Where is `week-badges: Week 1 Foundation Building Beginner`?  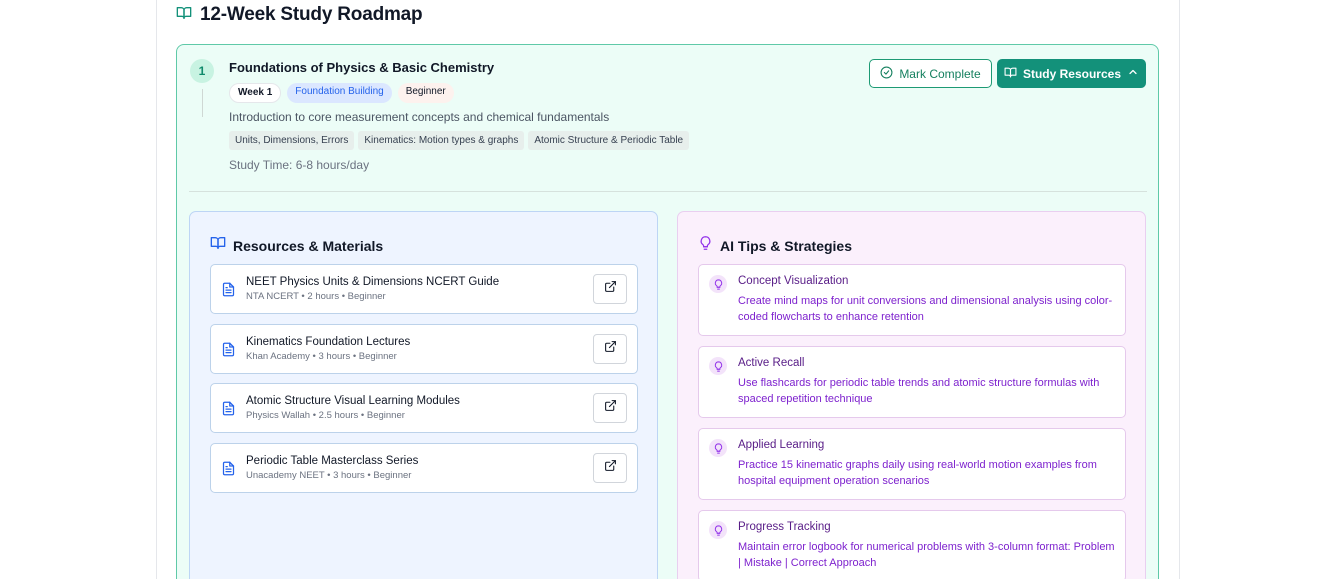
week-badges: Week 1 Foundation Building Beginner is located at coordinates (341, 93).